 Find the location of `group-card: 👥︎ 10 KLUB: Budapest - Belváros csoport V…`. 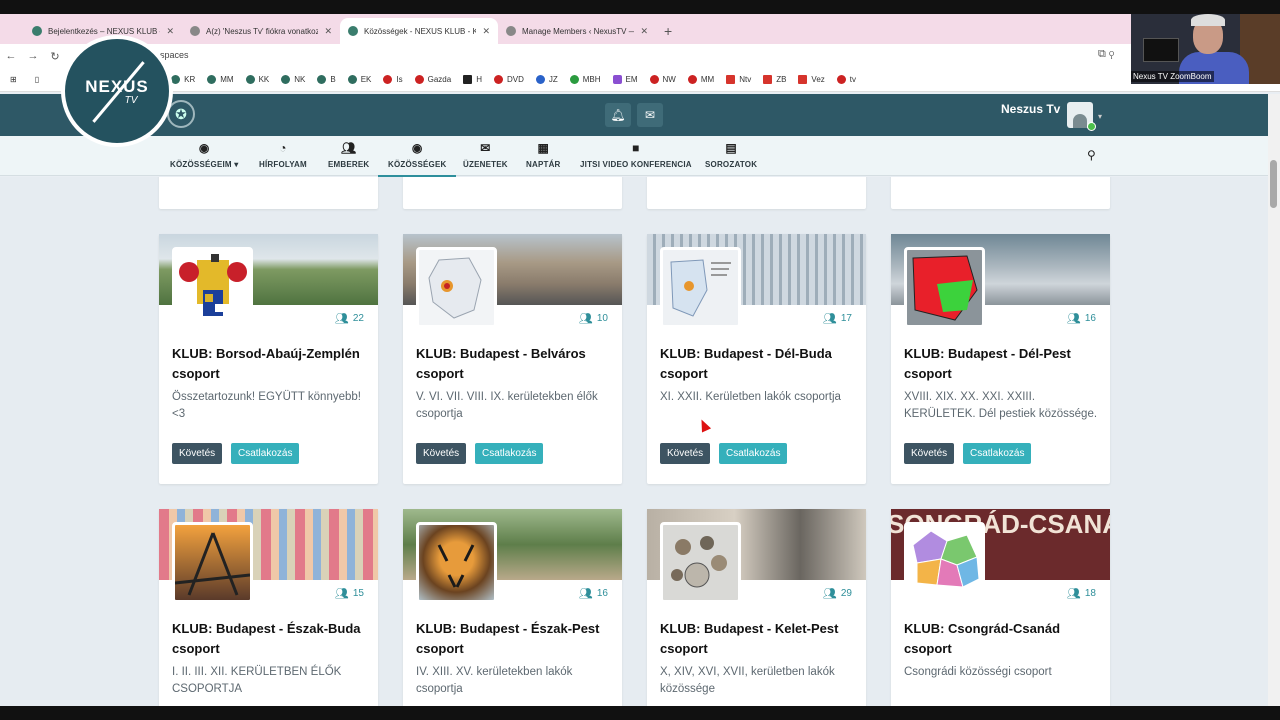

group-card: 👥︎ 10 KLUB: Budapest - Belváros csoport V… is located at coordinates (512, 359).